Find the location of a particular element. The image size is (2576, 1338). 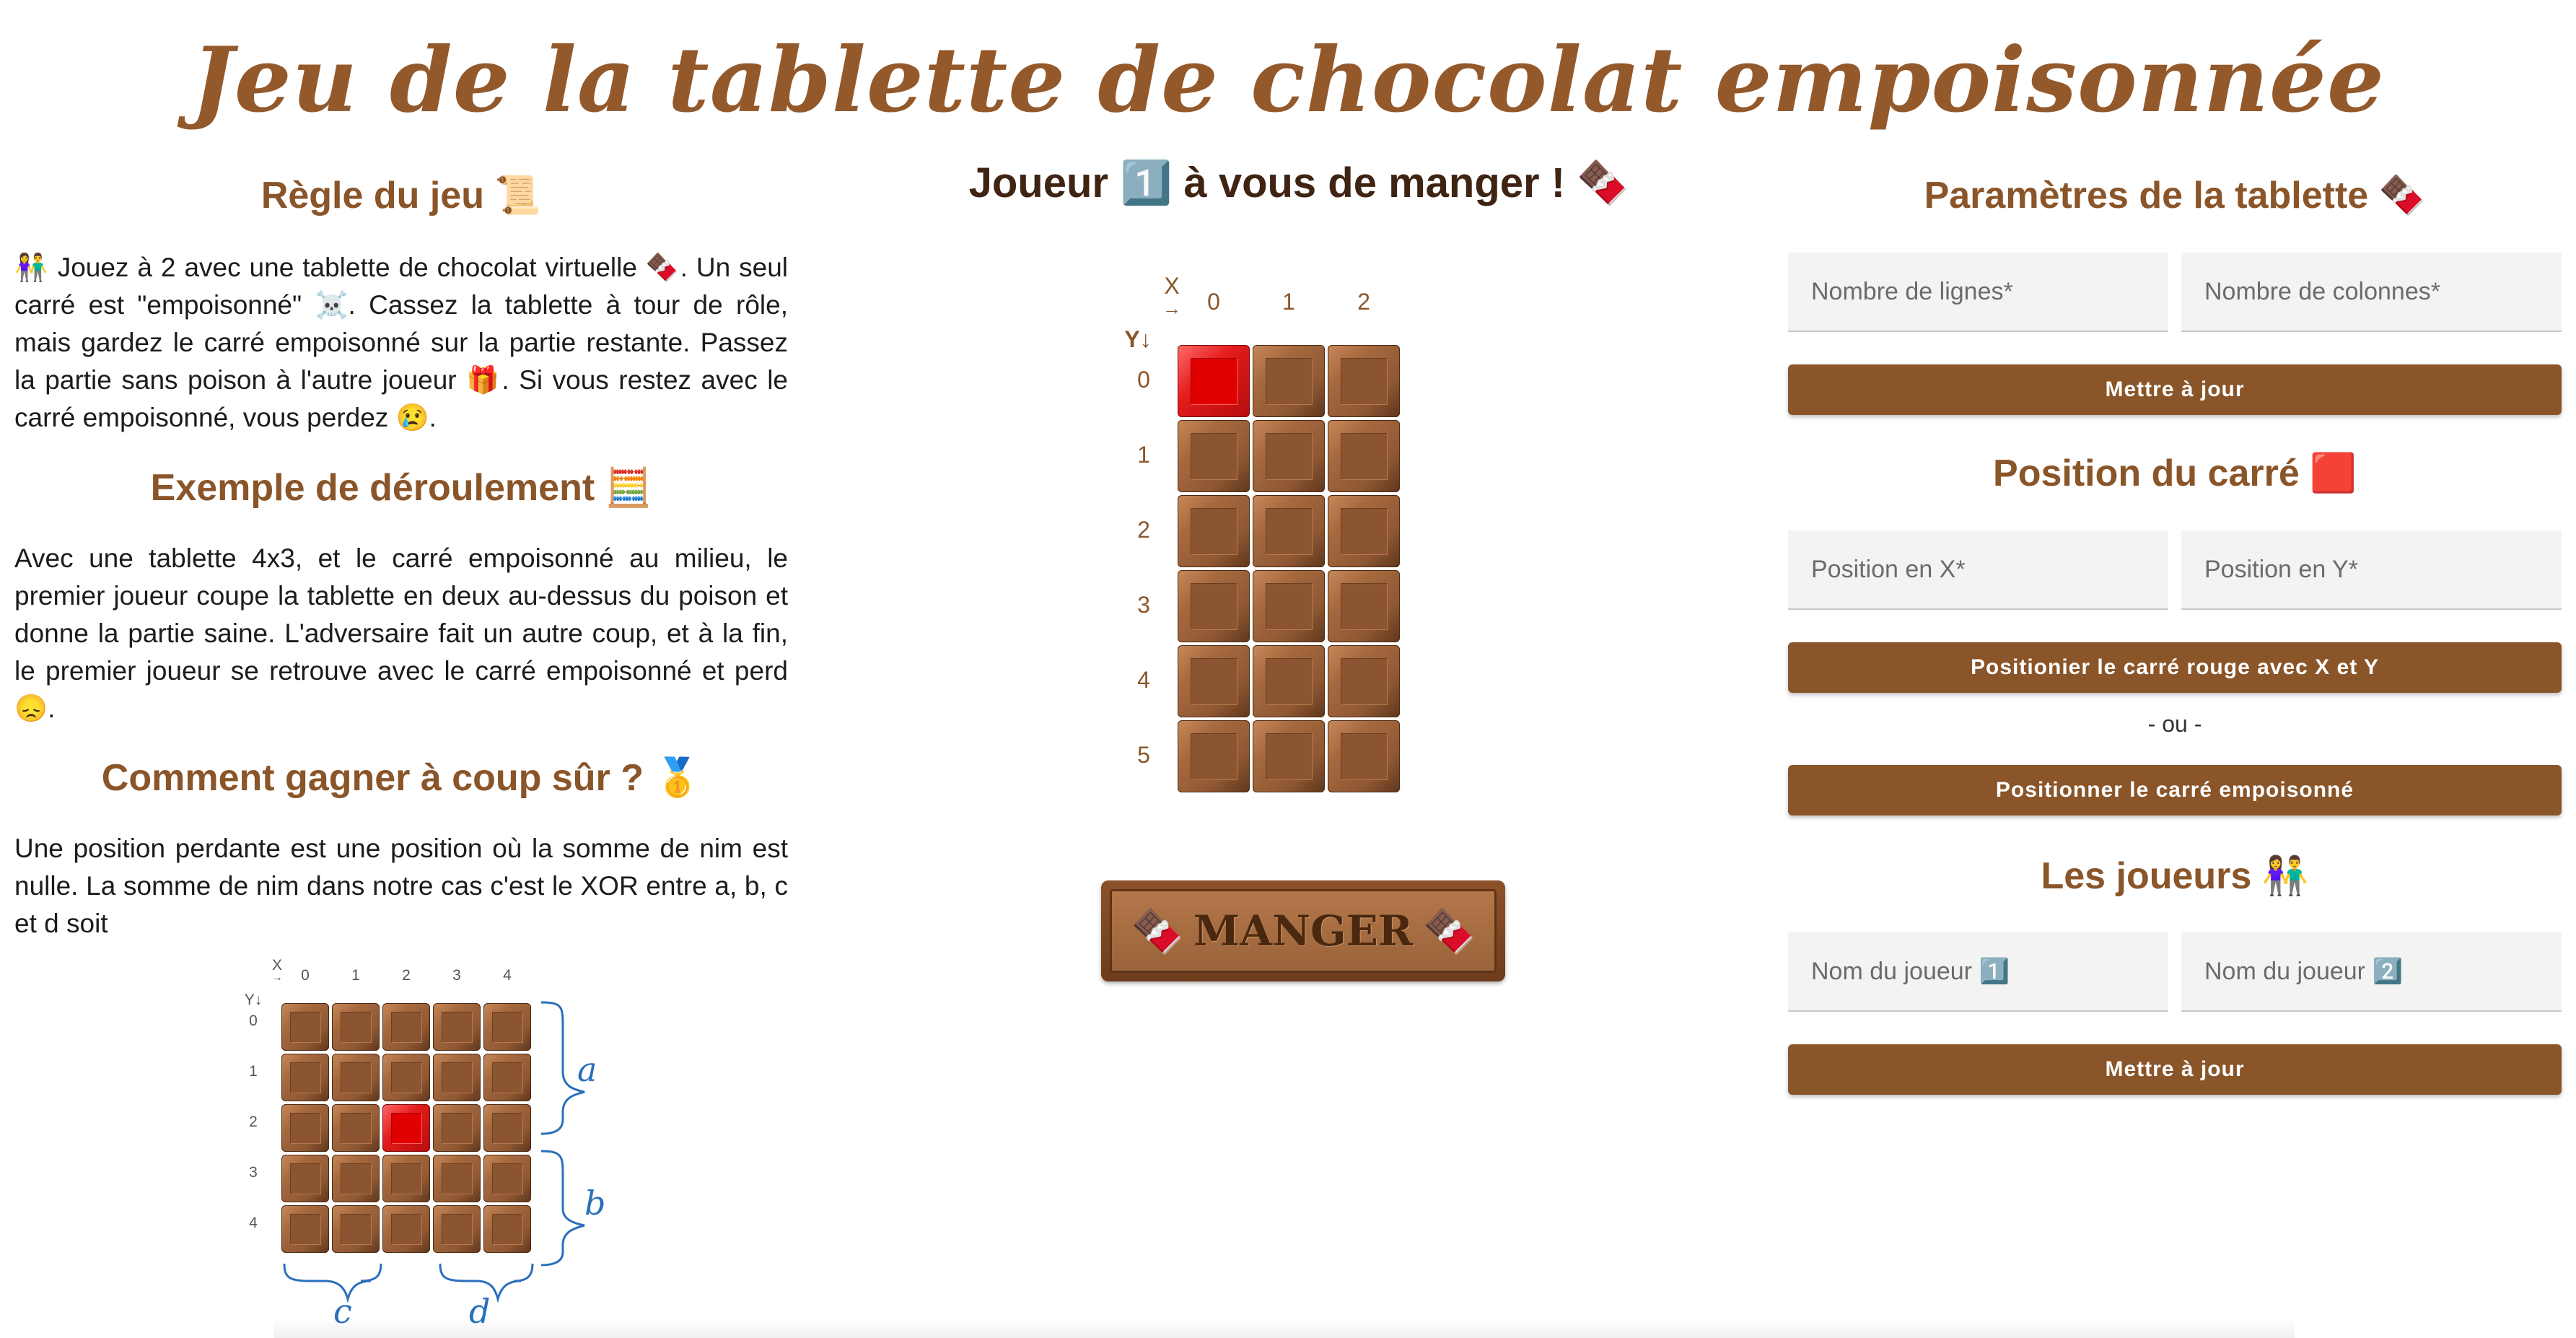

board-row-label: 0 is located at coordinates (1143, 380).